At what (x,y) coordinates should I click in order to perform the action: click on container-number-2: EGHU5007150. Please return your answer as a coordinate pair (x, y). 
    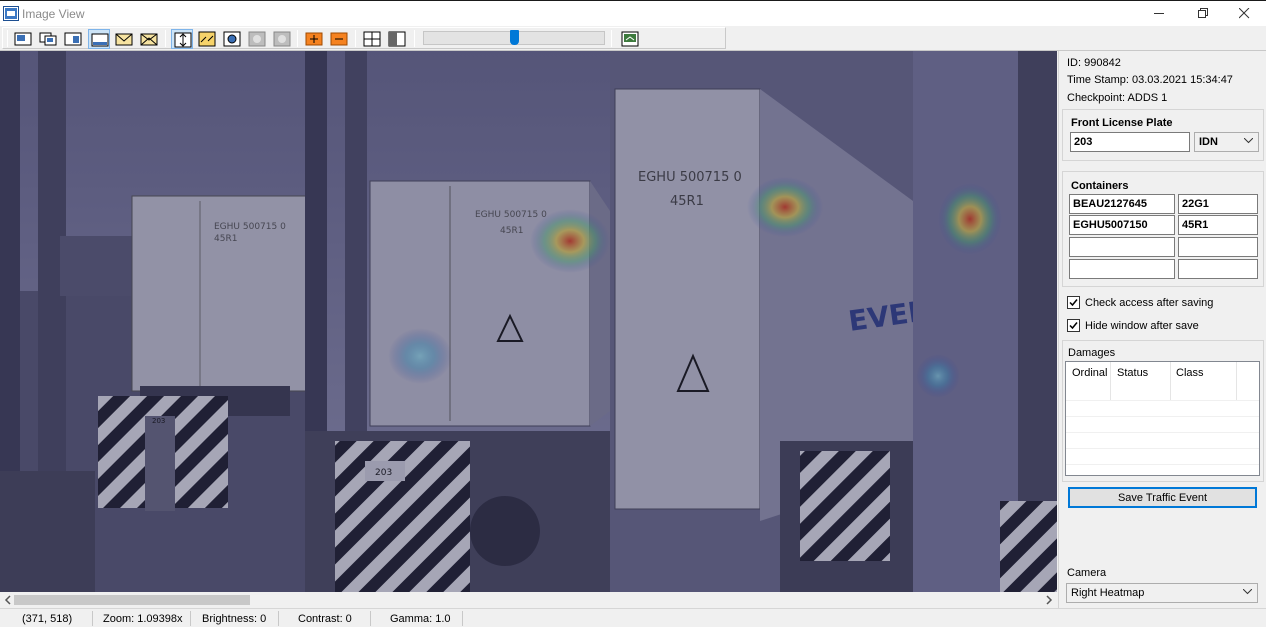
    Looking at the image, I should click on (1122, 225).